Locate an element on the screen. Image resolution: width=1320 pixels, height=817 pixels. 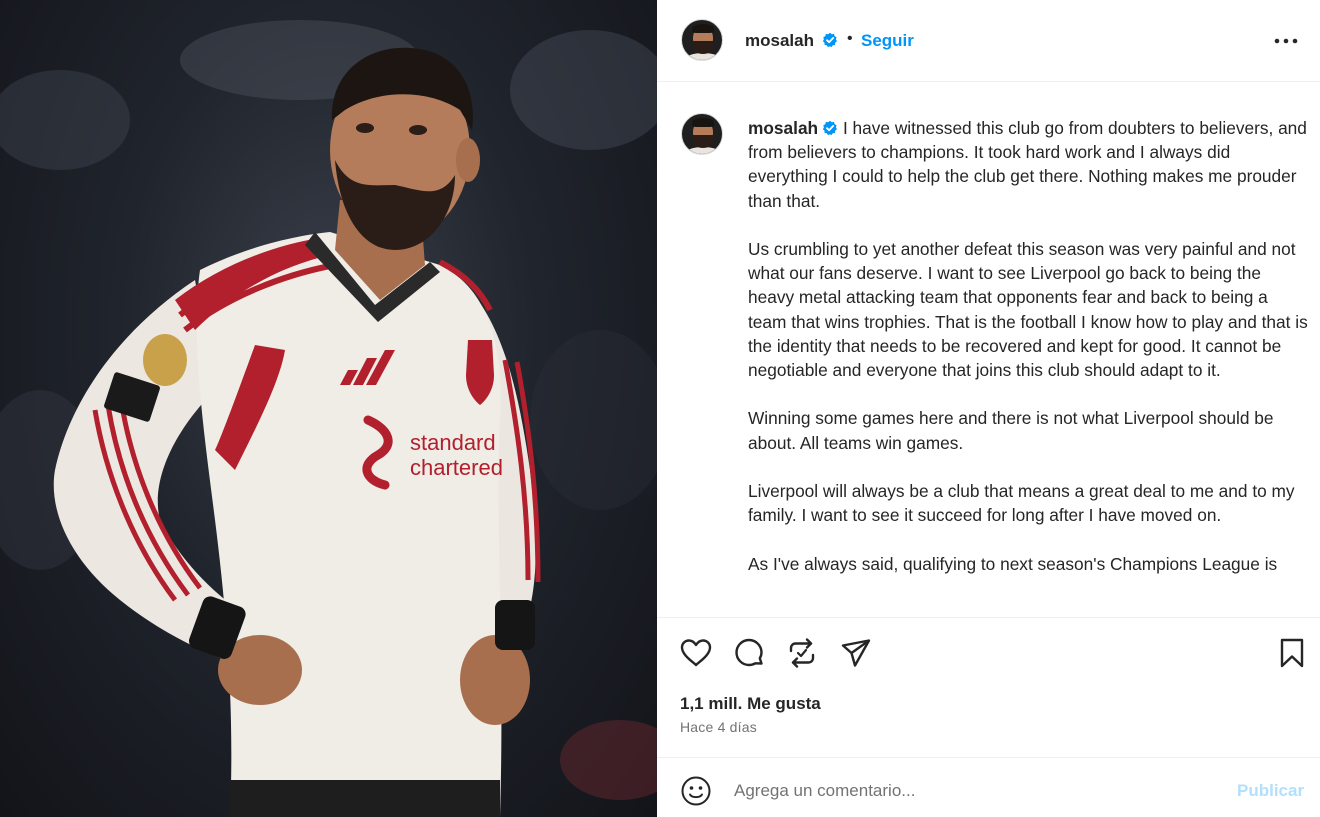
more-options-icon is located at coordinates (1286, 41).